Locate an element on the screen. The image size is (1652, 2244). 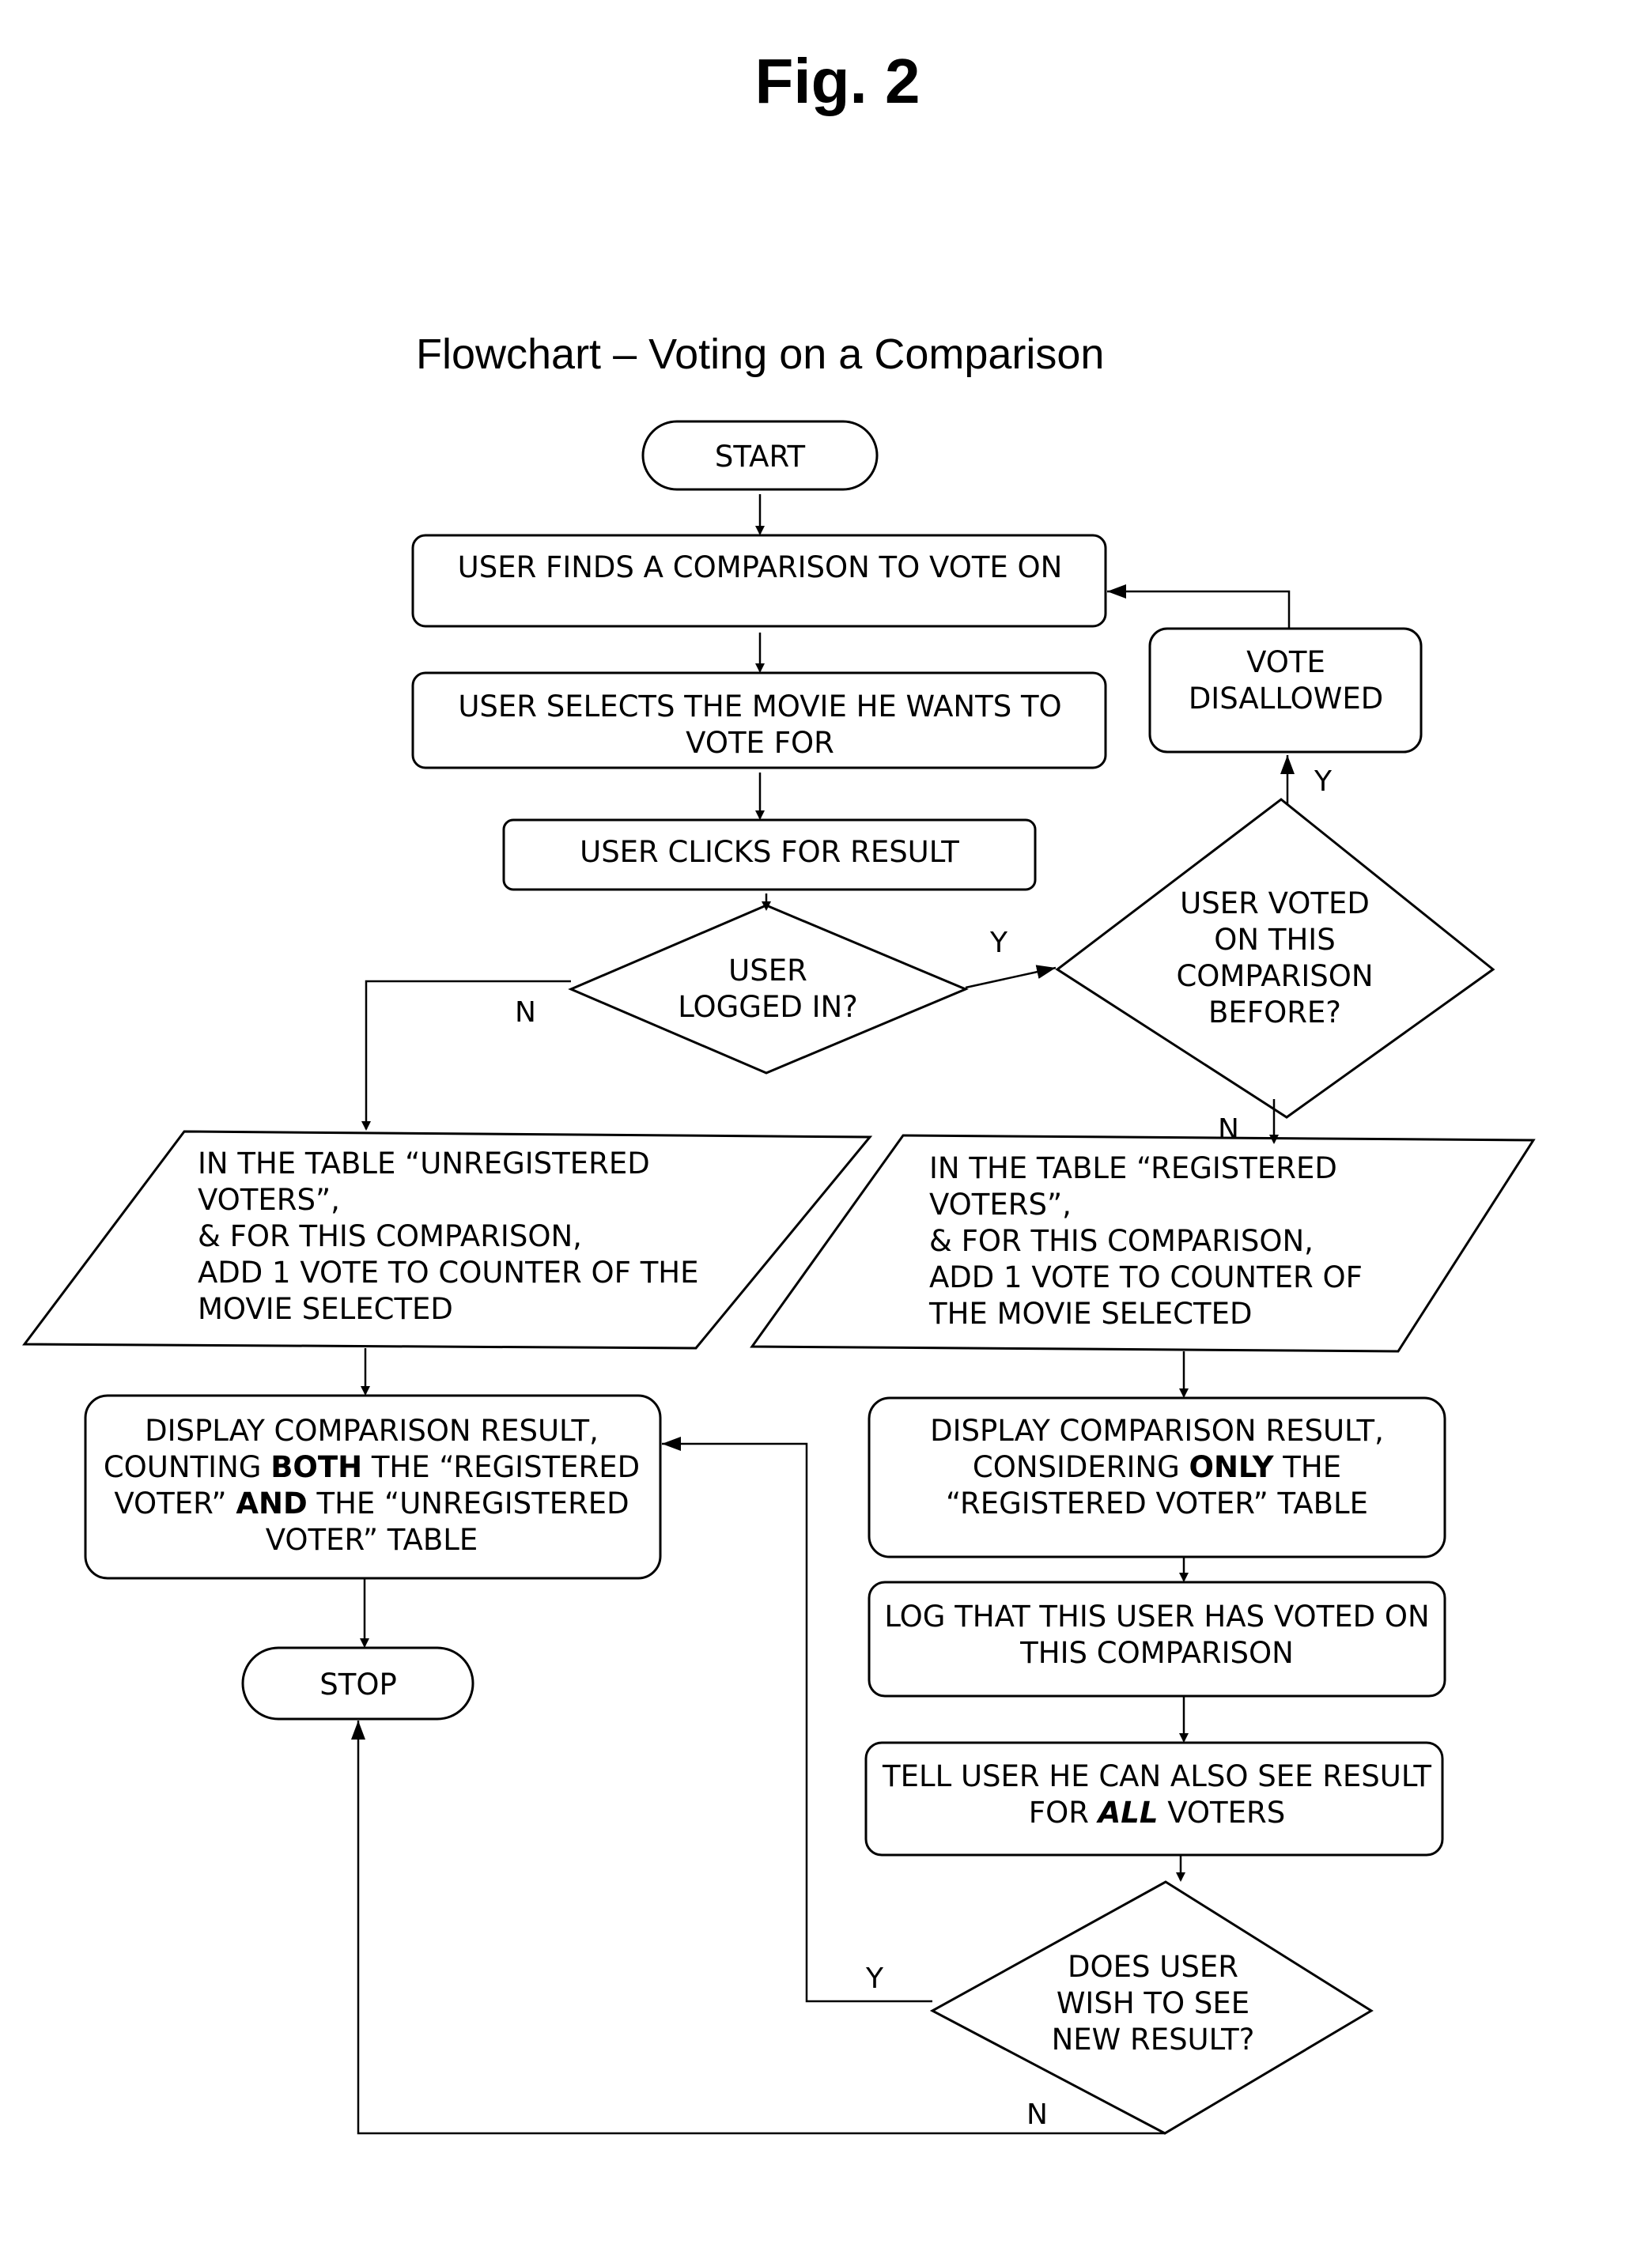
text-segment: “REGISTERED VOTER” TABLE is located at coordinates (1157, 1504).